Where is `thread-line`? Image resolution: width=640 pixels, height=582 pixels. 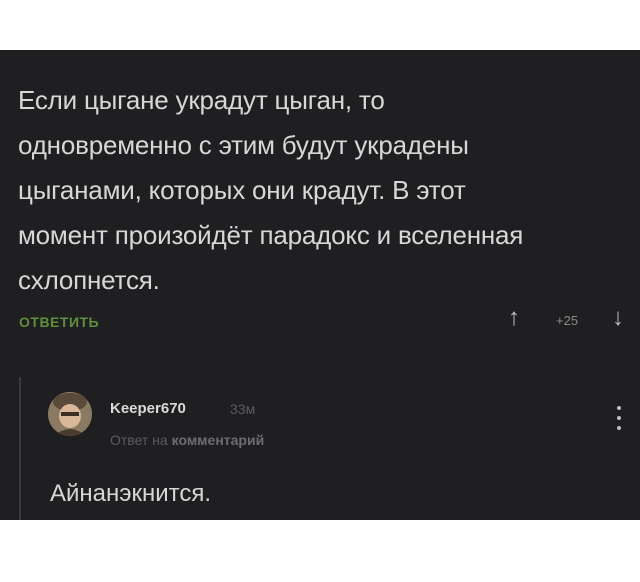
thread-line is located at coordinates (20, 448).